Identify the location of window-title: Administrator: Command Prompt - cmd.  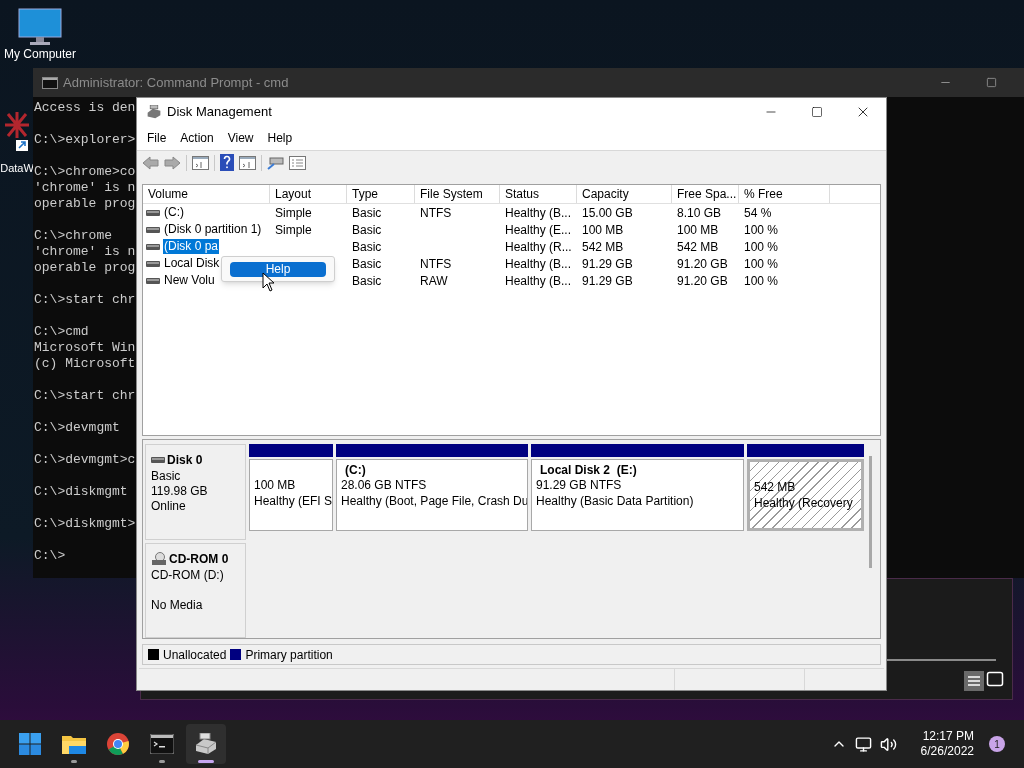
(176, 82).